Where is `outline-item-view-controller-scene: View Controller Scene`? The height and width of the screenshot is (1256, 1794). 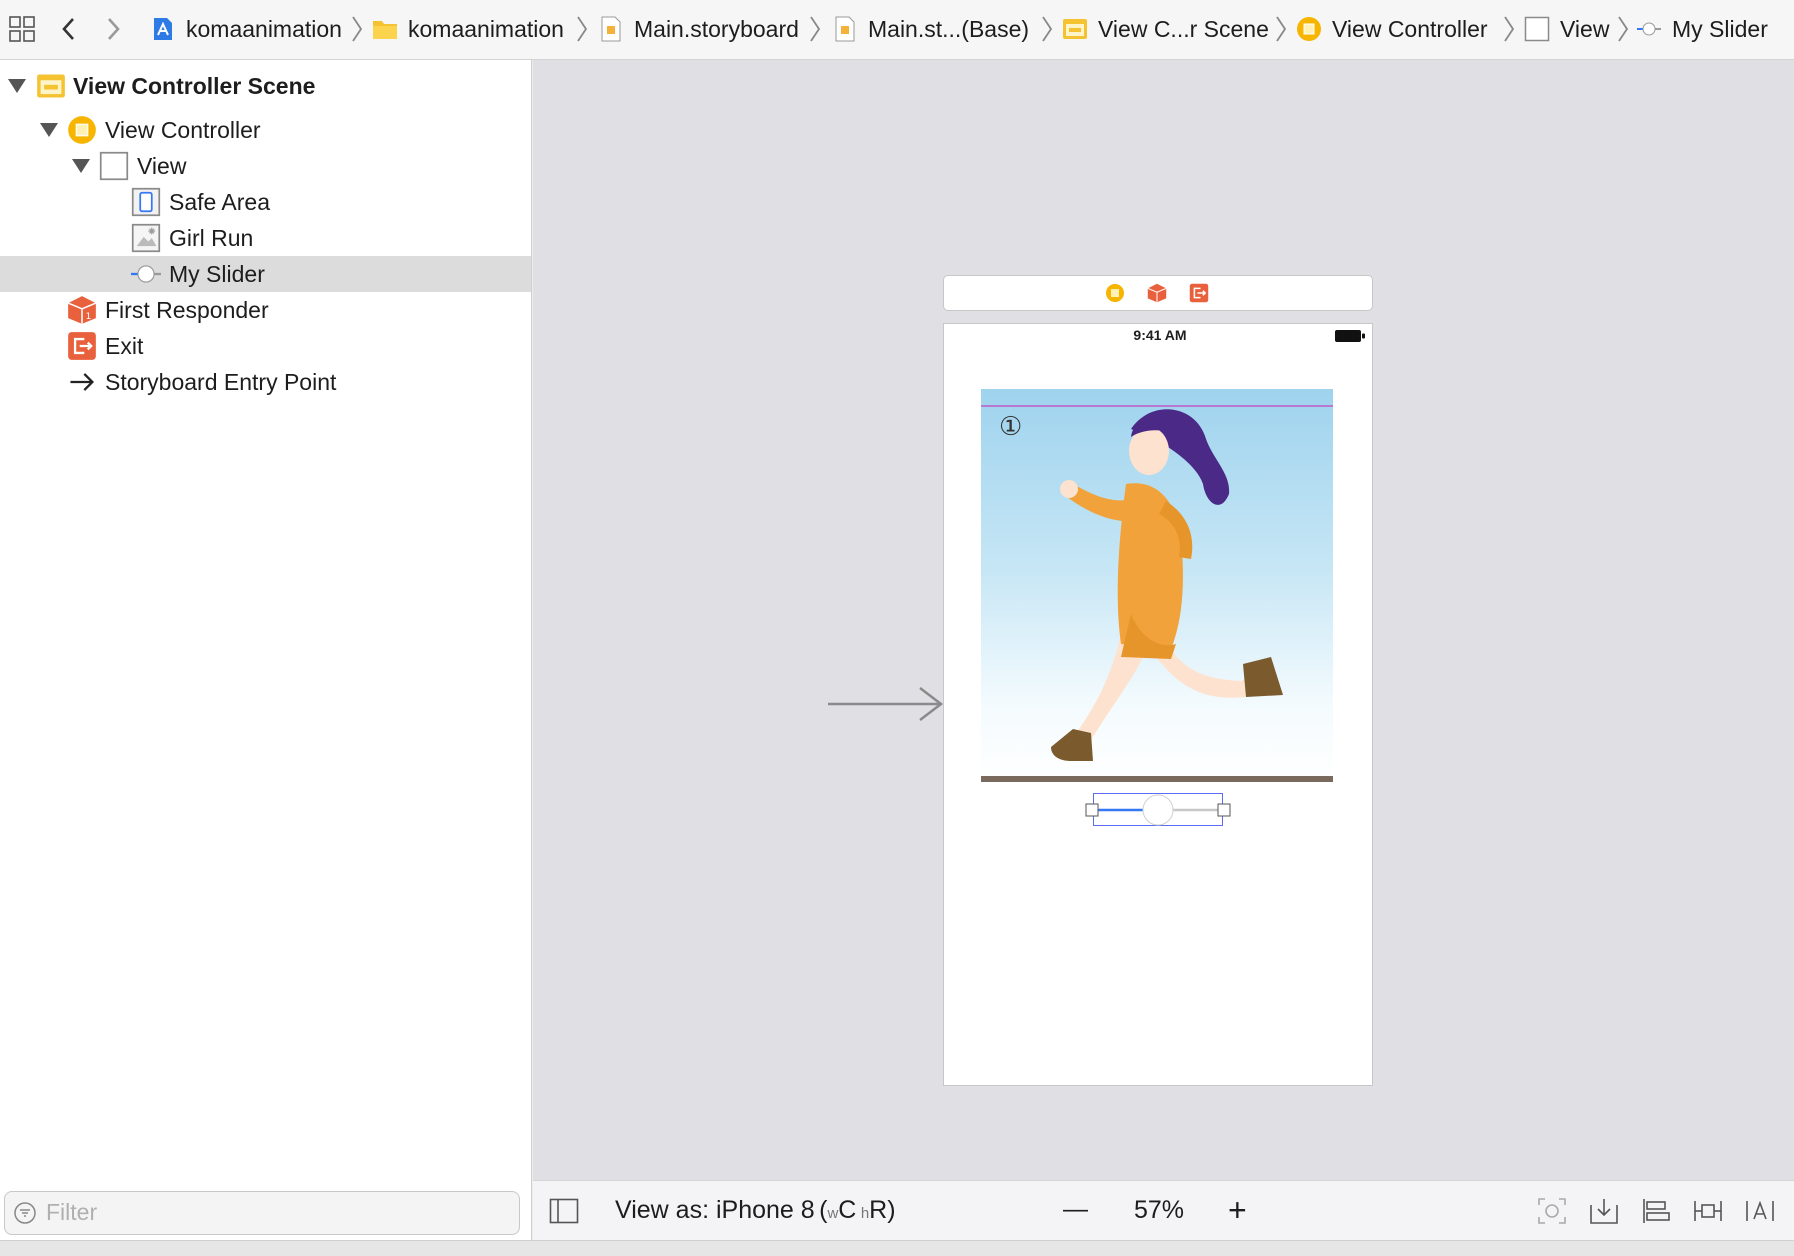 outline-item-view-controller-scene: View Controller Scene is located at coordinates (265, 86).